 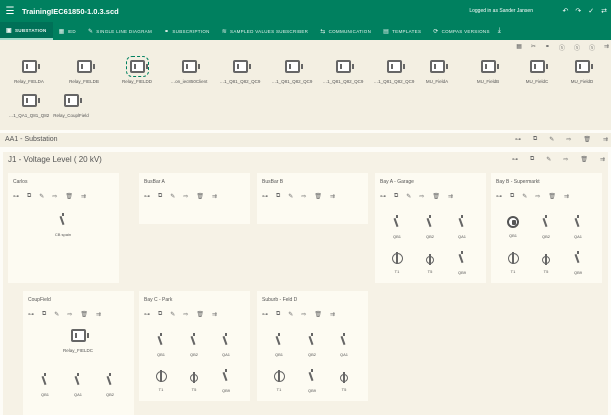 What do you see at coordinates (137, 70) in the screenshot?
I see `ied-item-selected: Relay_FIELDD` at bounding box center [137, 70].